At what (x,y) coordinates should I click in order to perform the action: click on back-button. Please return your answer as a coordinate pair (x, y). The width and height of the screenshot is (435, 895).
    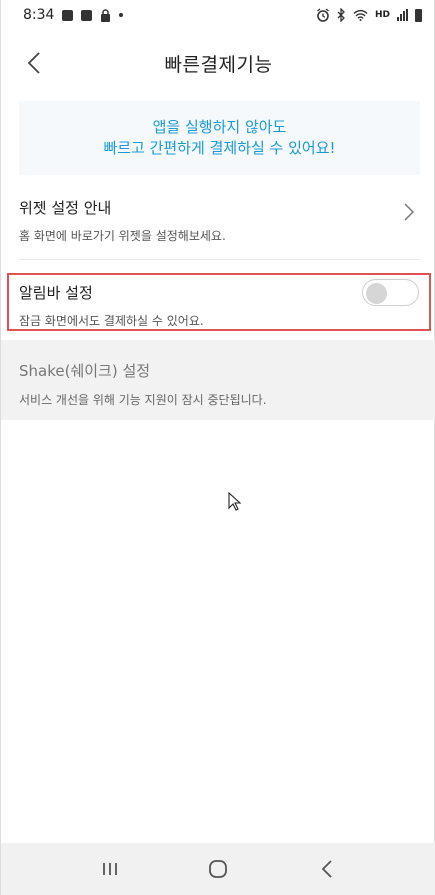
    Looking at the image, I should click on (34, 63).